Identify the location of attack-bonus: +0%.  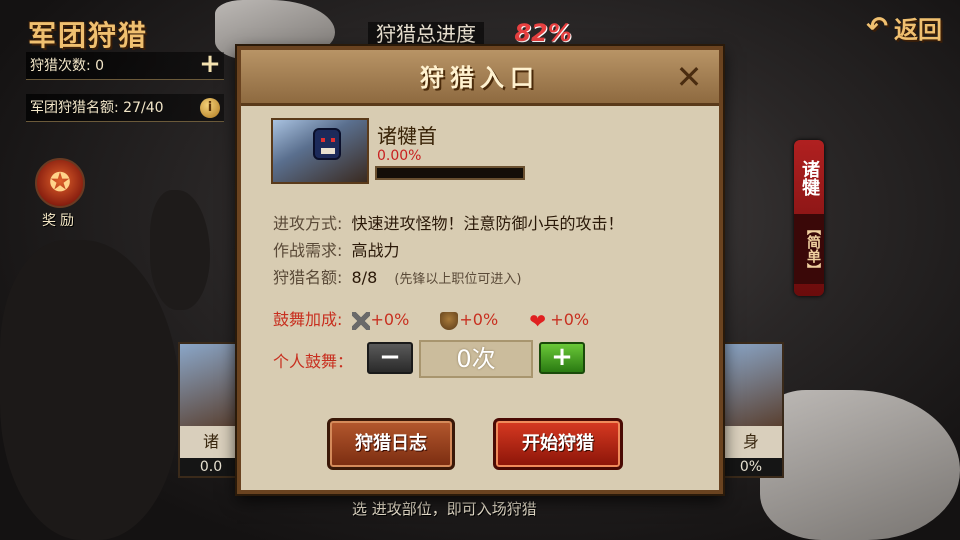
(380, 320).